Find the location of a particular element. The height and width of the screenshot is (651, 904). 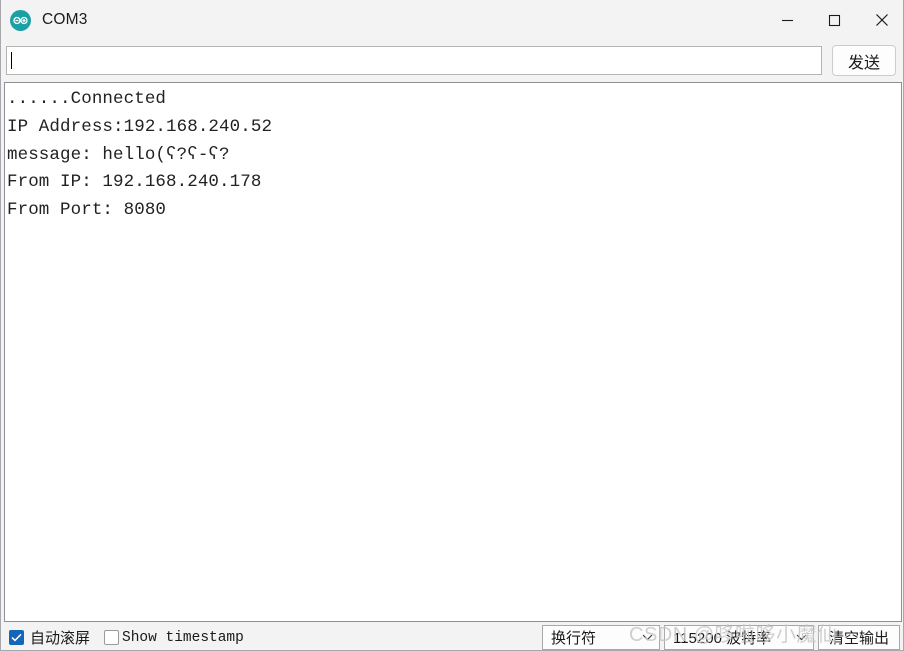

close-button is located at coordinates (880, 20).